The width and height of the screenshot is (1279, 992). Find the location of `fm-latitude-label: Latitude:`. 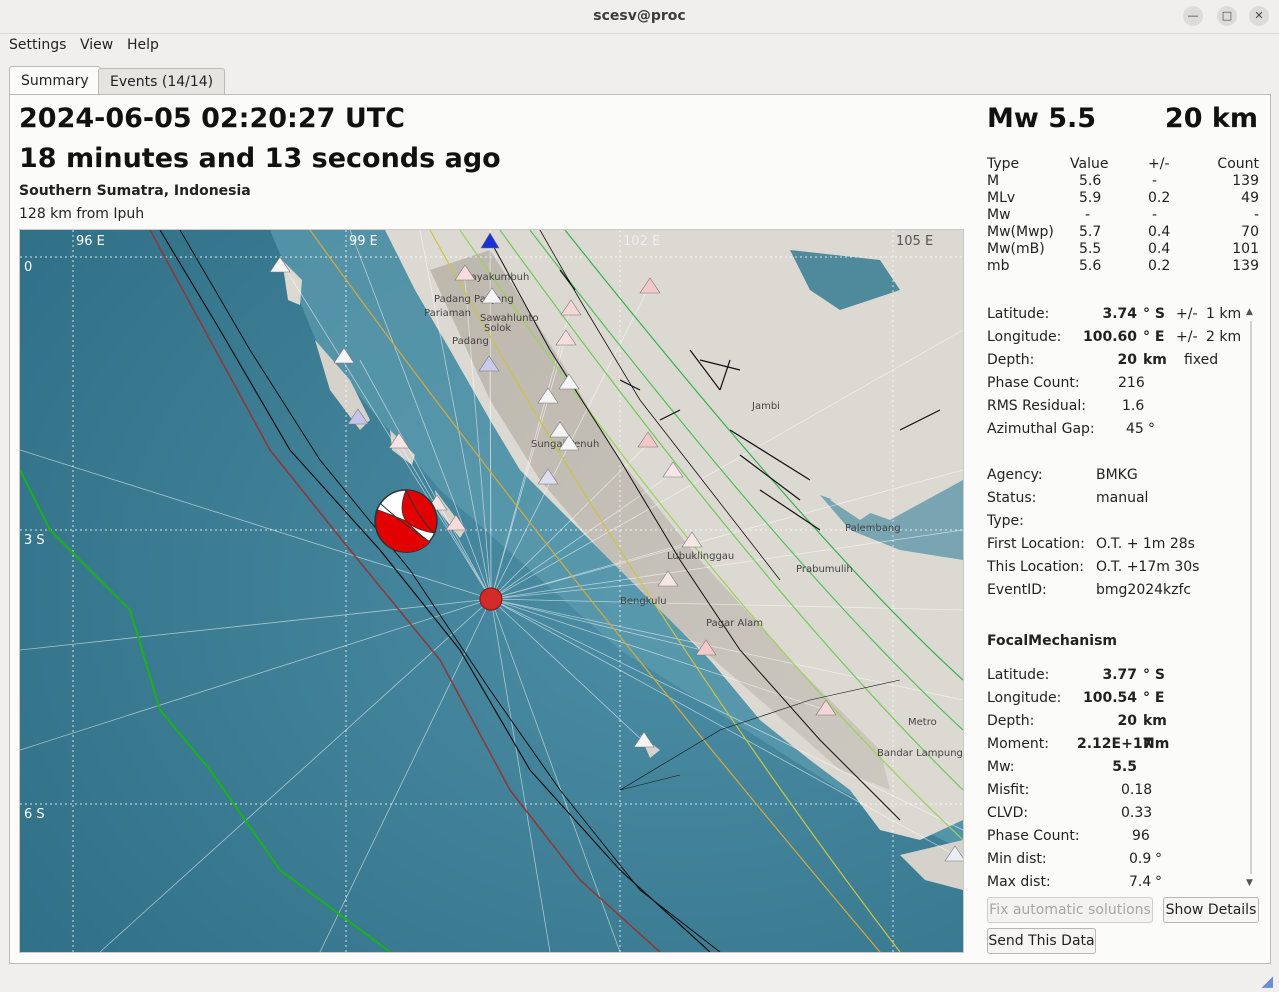

fm-latitude-label: Latitude: is located at coordinates (1018, 675).